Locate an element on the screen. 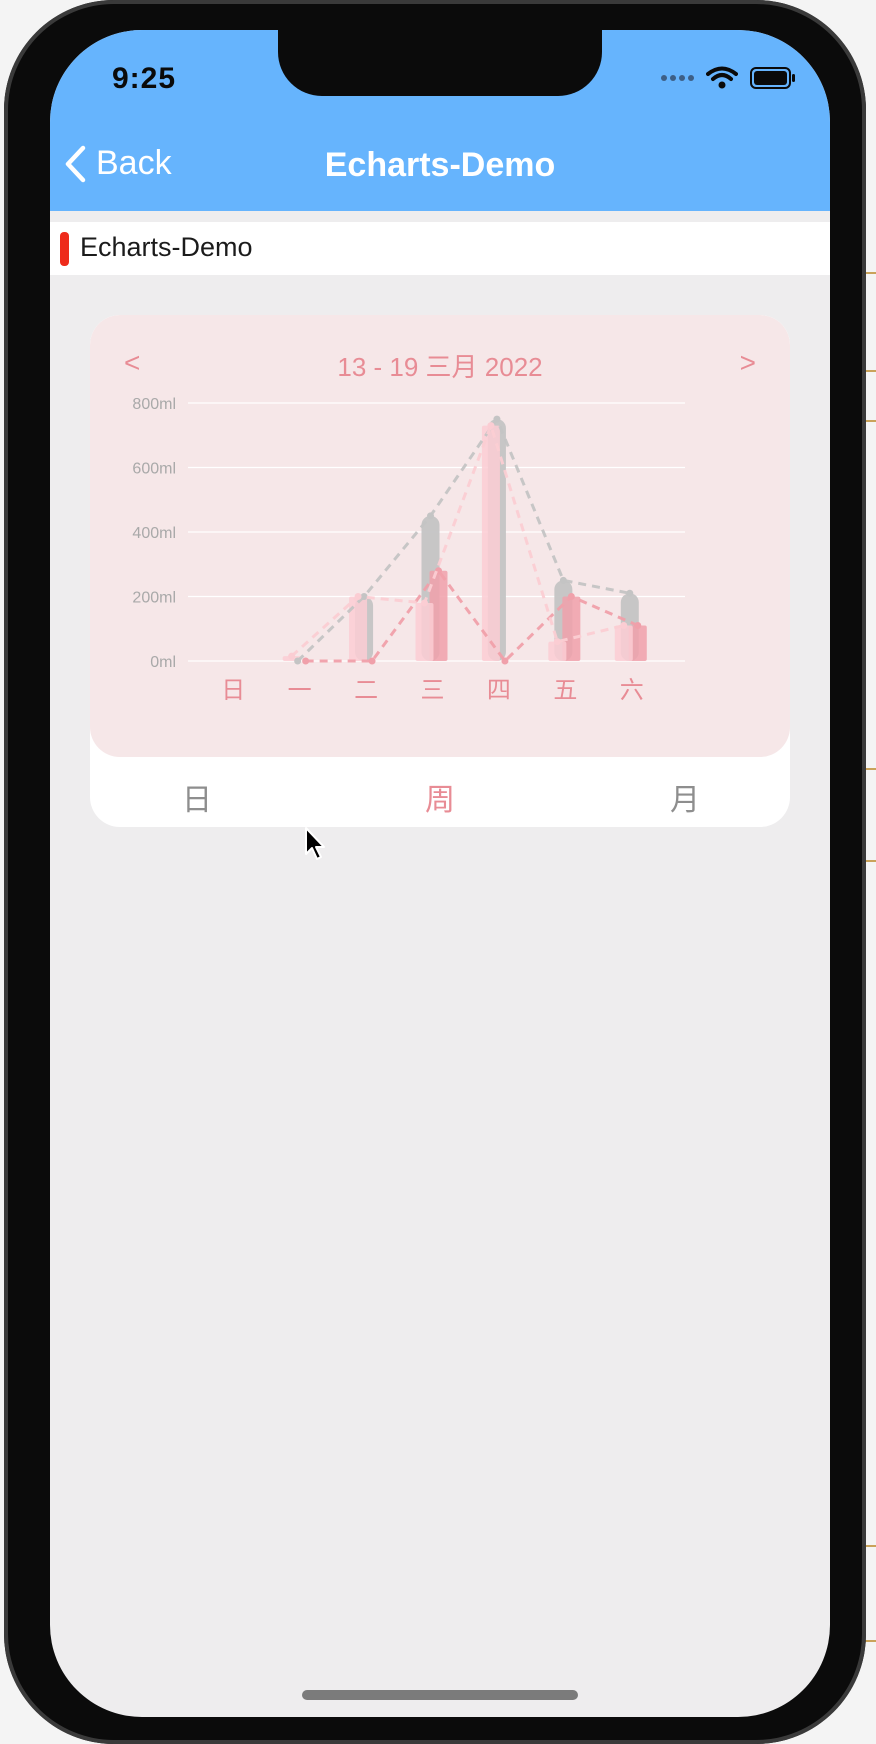  x-tick-label: 六 is located at coordinates (632, 690).